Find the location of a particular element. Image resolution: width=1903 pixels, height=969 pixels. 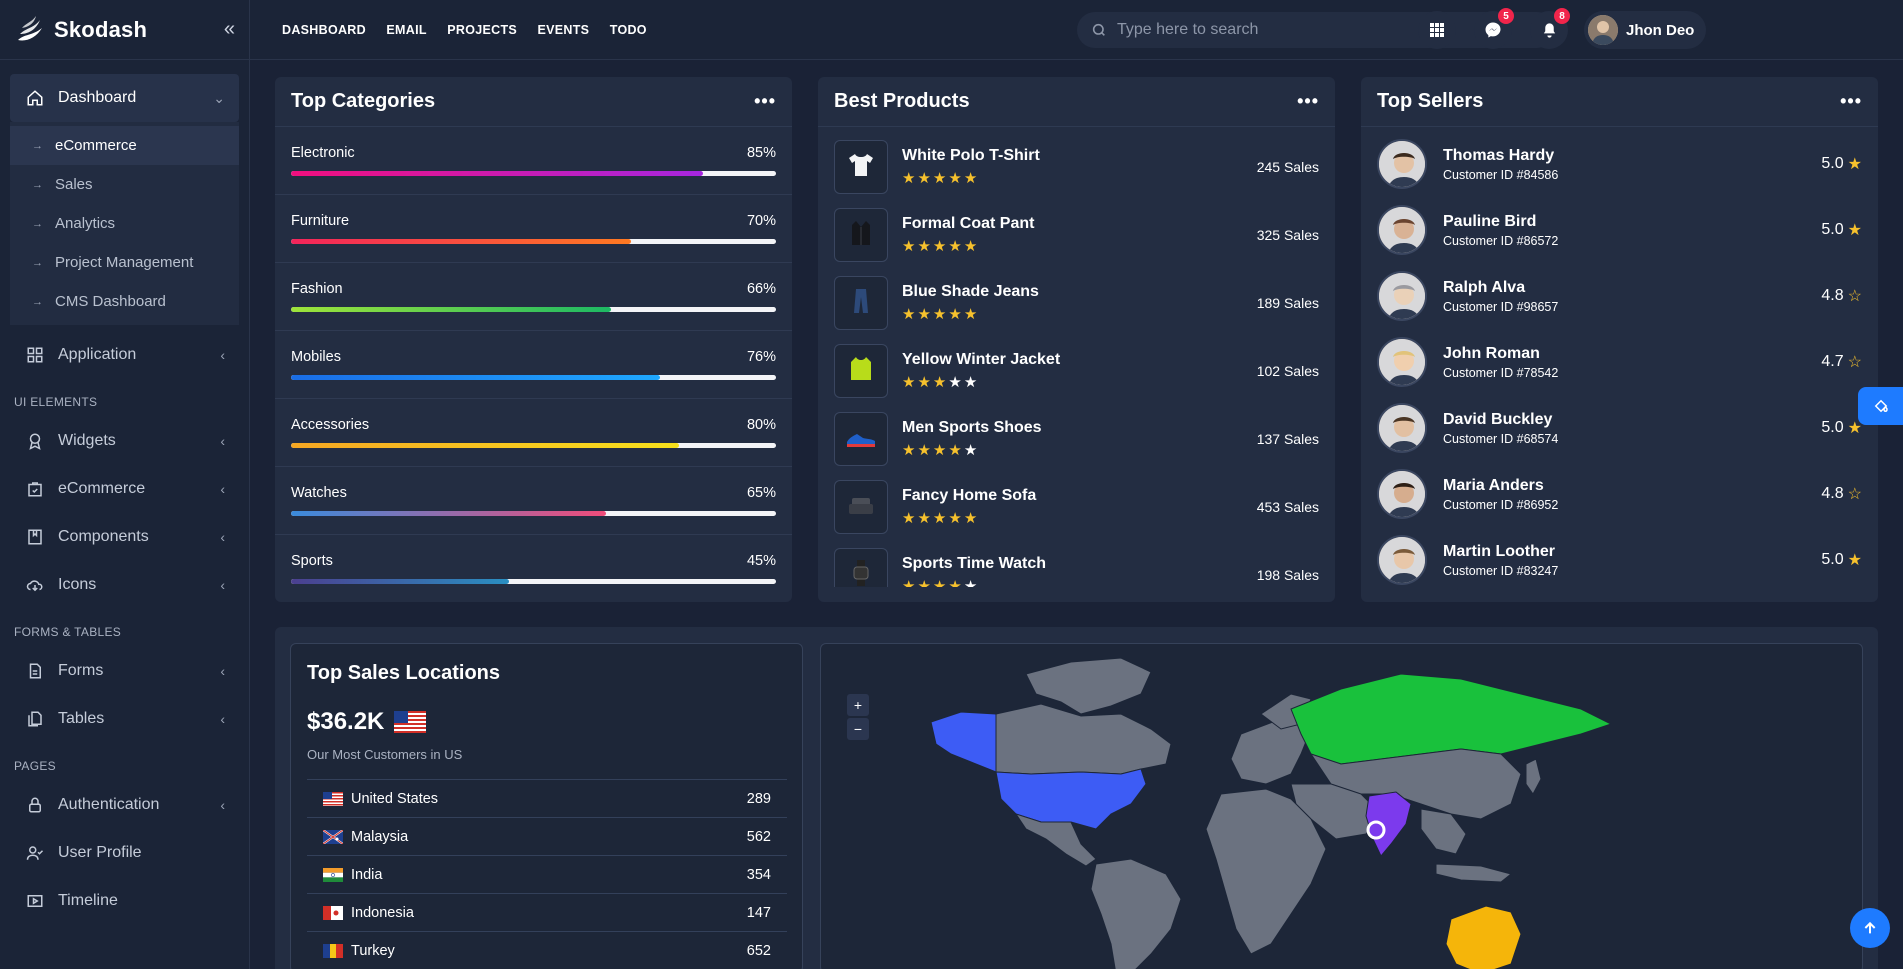

seller-name: Thomas Hardy is located at coordinates (1499, 155).